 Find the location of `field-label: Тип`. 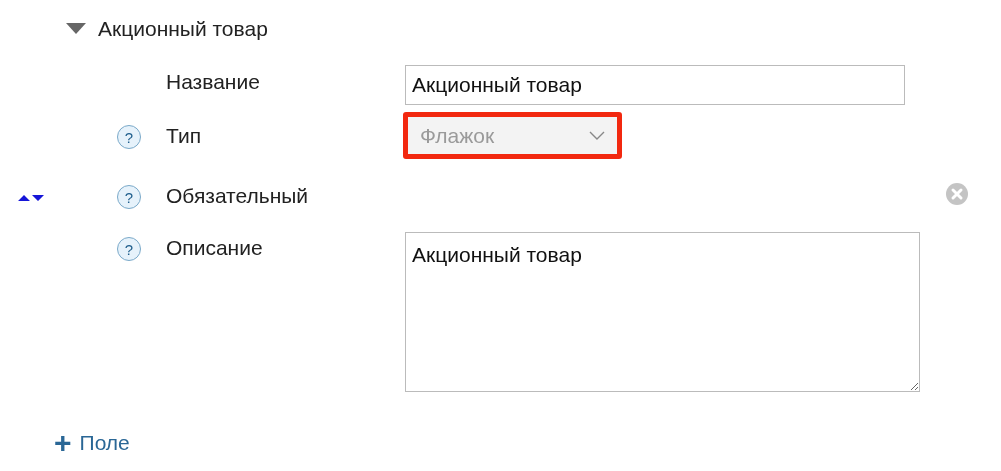

field-label: Тип is located at coordinates (184, 135).